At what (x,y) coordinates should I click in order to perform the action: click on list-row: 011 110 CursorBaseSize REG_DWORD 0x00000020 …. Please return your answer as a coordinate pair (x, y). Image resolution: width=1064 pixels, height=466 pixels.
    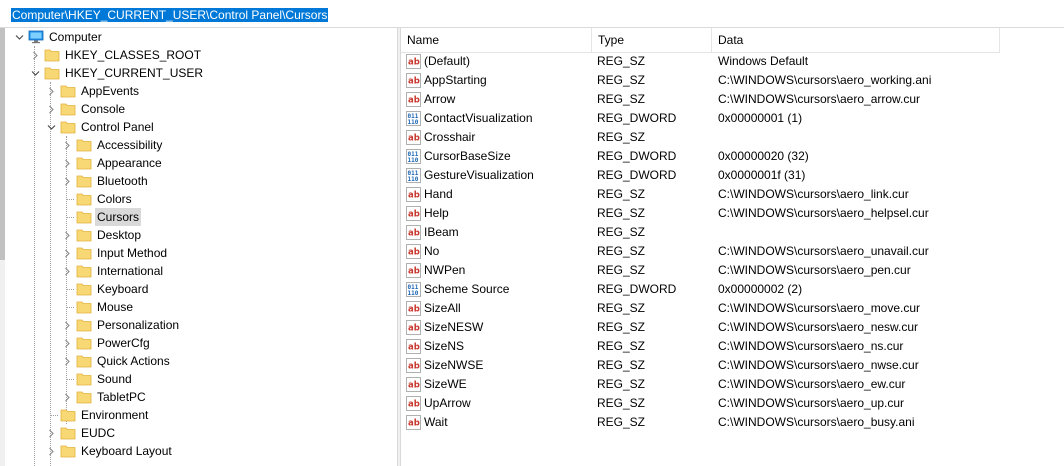
    Looking at the image, I should click on (732, 156).